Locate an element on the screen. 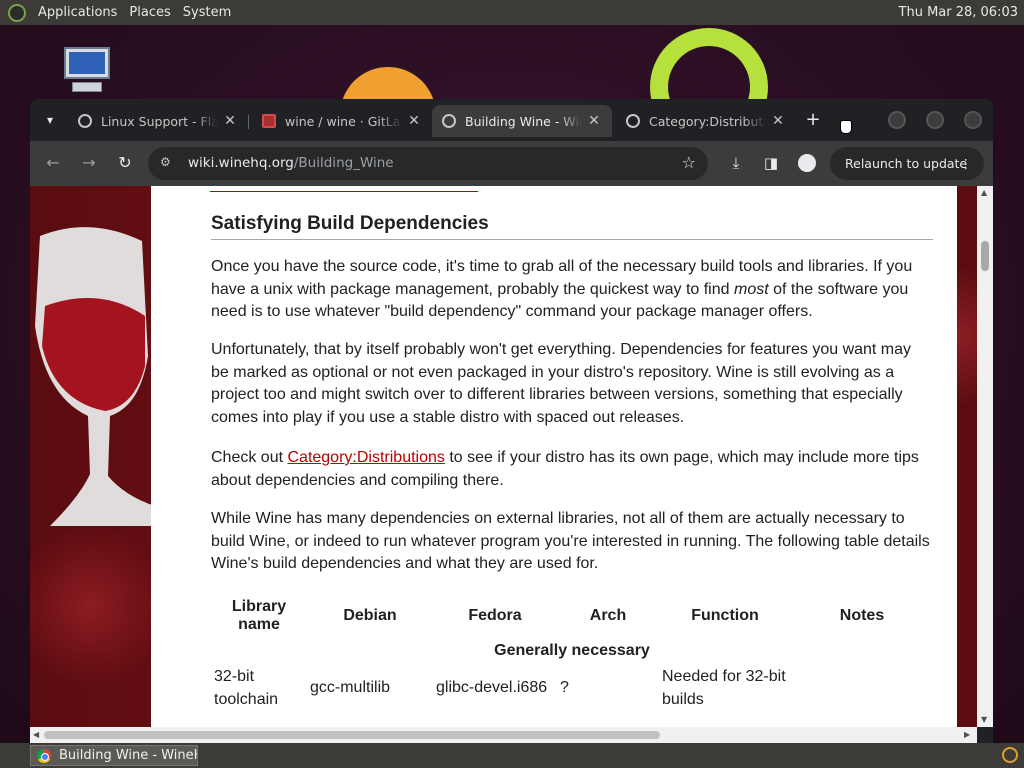 This screenshot has width=1024, height=768. chrome-icon is located at coordinates (44, 756).